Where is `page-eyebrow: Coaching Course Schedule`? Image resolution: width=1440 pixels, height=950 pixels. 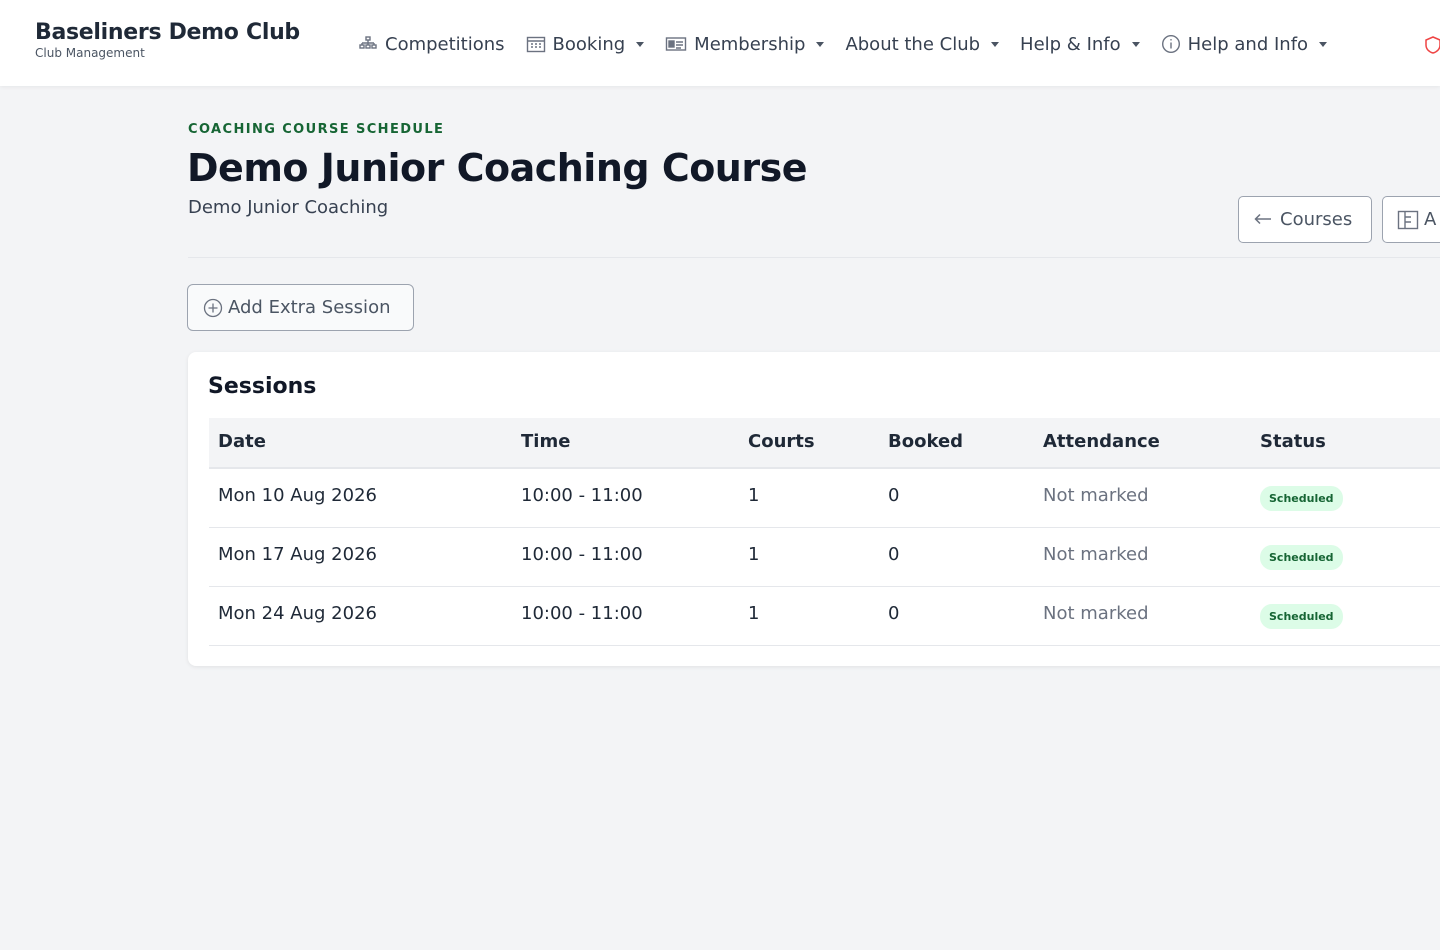 page-eyebrow: Coaching Course Schedule is located at coordinates (316, 129).